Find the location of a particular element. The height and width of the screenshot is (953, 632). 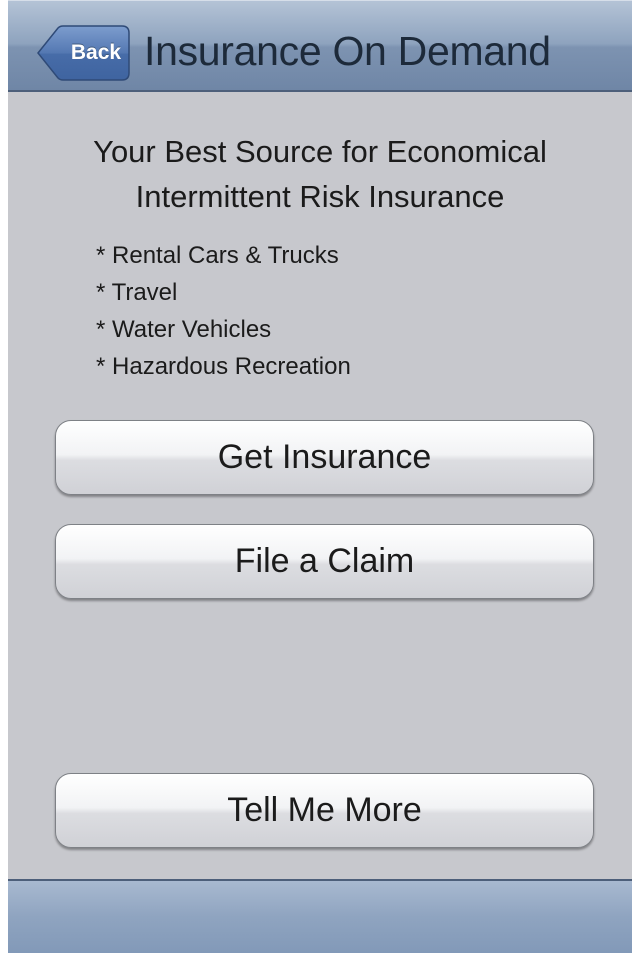

feature-item: * Rental Cars & Trucks is located at coordinates (217, 255).